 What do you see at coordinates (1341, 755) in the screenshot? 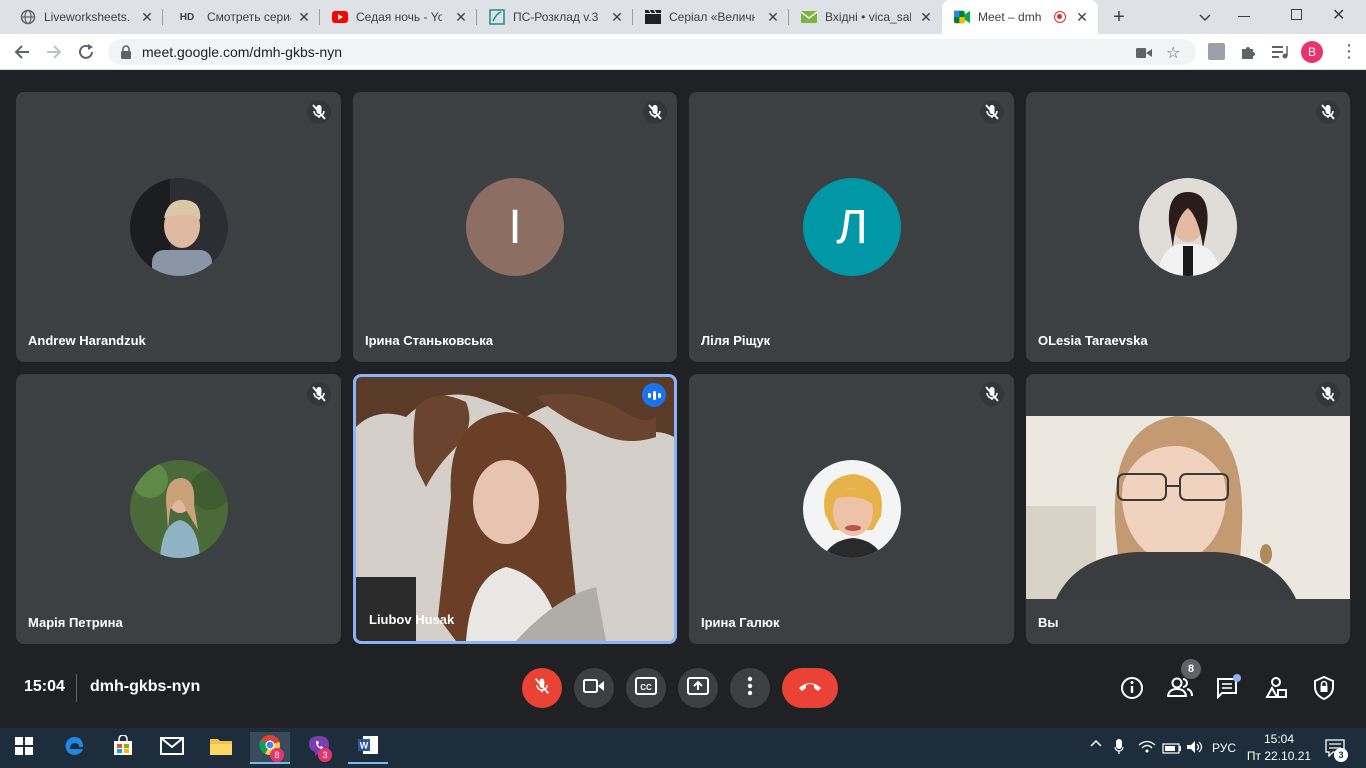
I see `notifications-count-badge: 3` at bounding box center [1341, 755].